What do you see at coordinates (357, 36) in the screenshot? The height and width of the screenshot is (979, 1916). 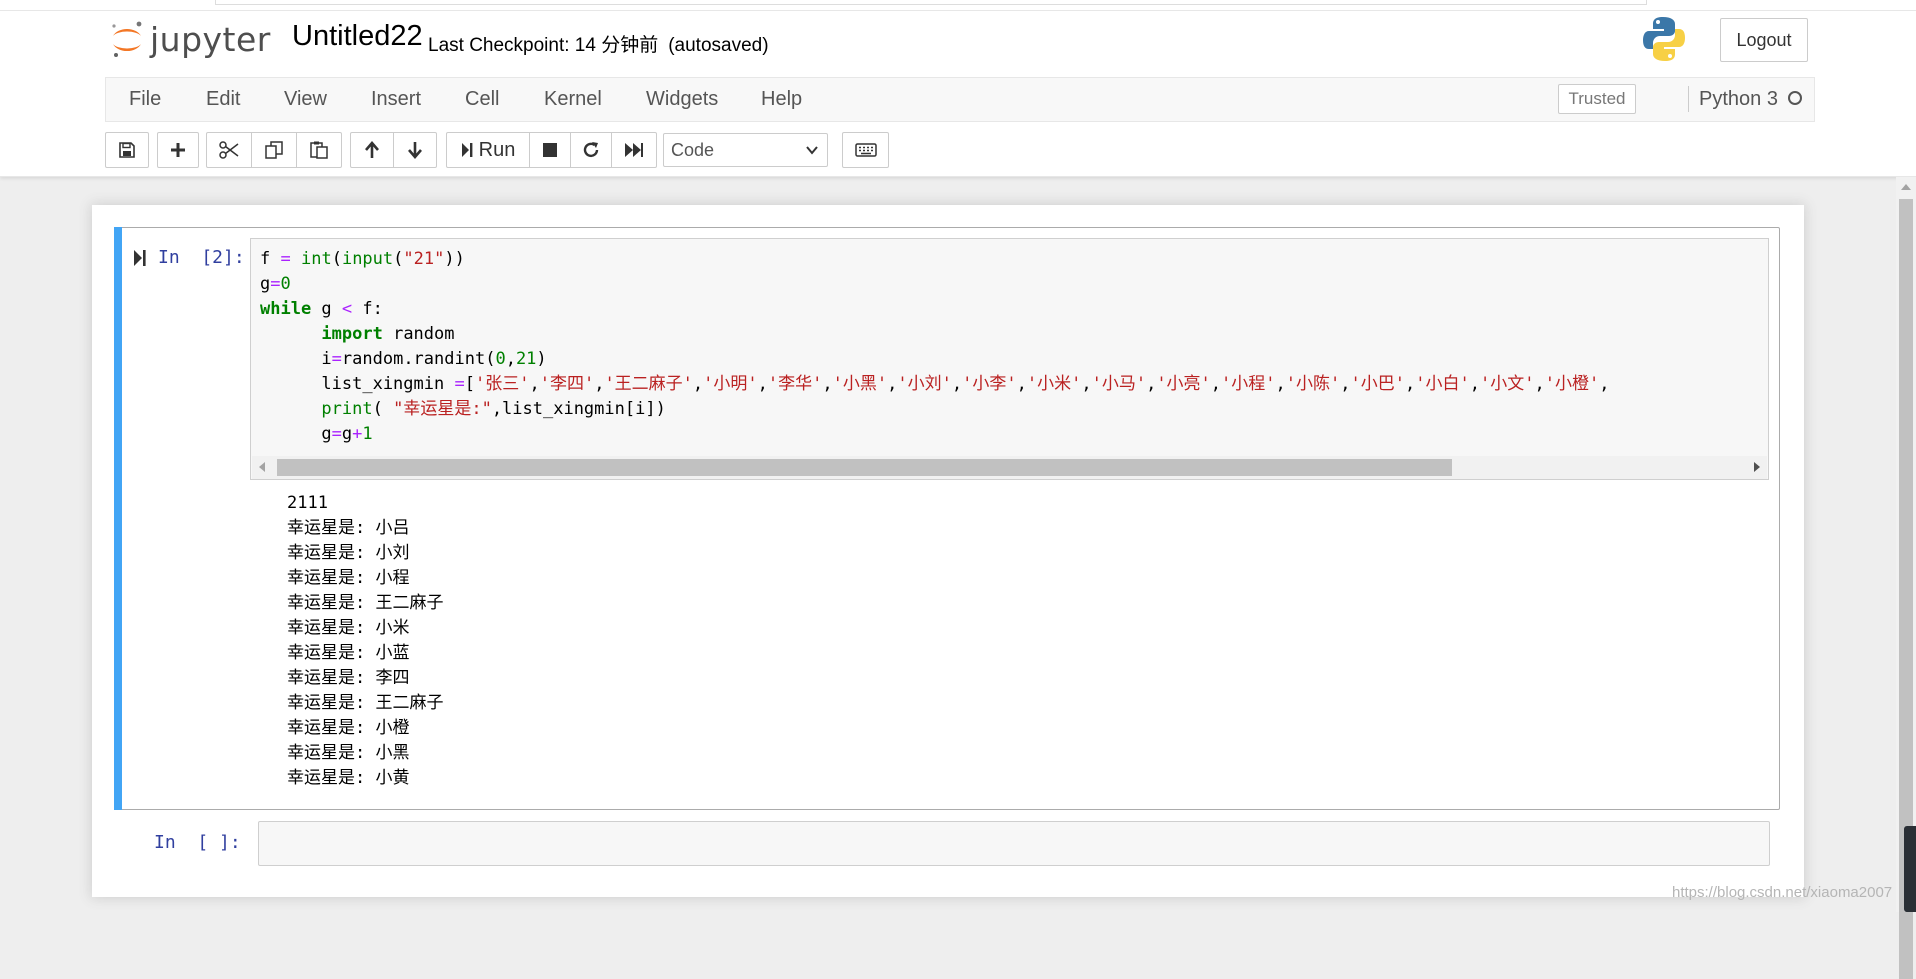 I see `notebook-title: Untitled22` at bounding box center [357, 36].